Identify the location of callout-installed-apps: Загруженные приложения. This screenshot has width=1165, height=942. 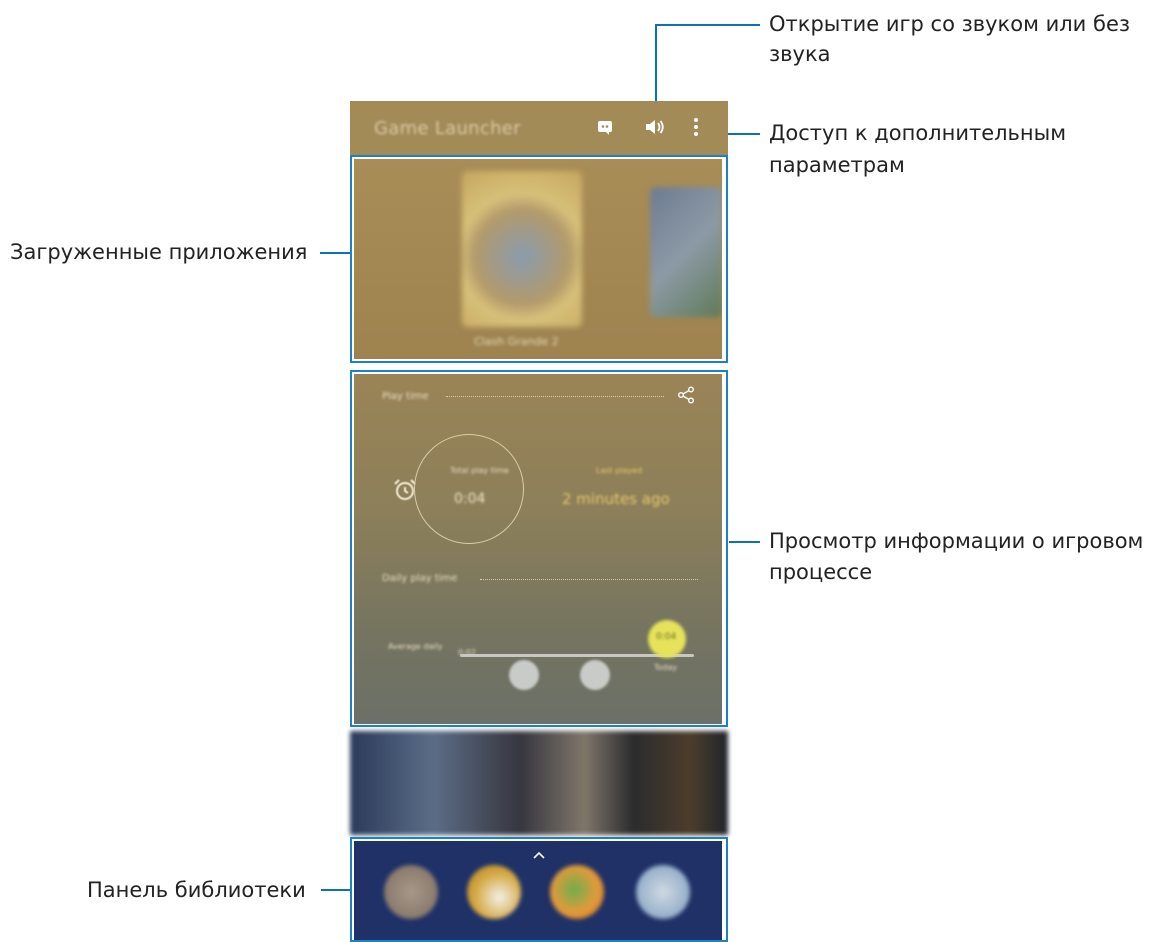
(159, 252).